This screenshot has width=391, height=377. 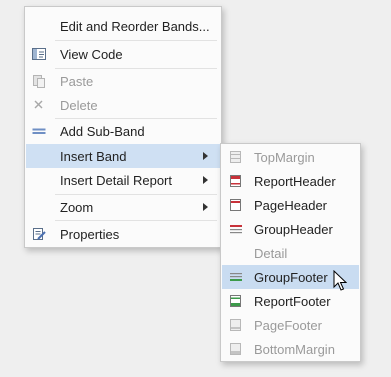 I want to click on submenu-item-page-footer: PageFooter, so click(x=290, y=325).